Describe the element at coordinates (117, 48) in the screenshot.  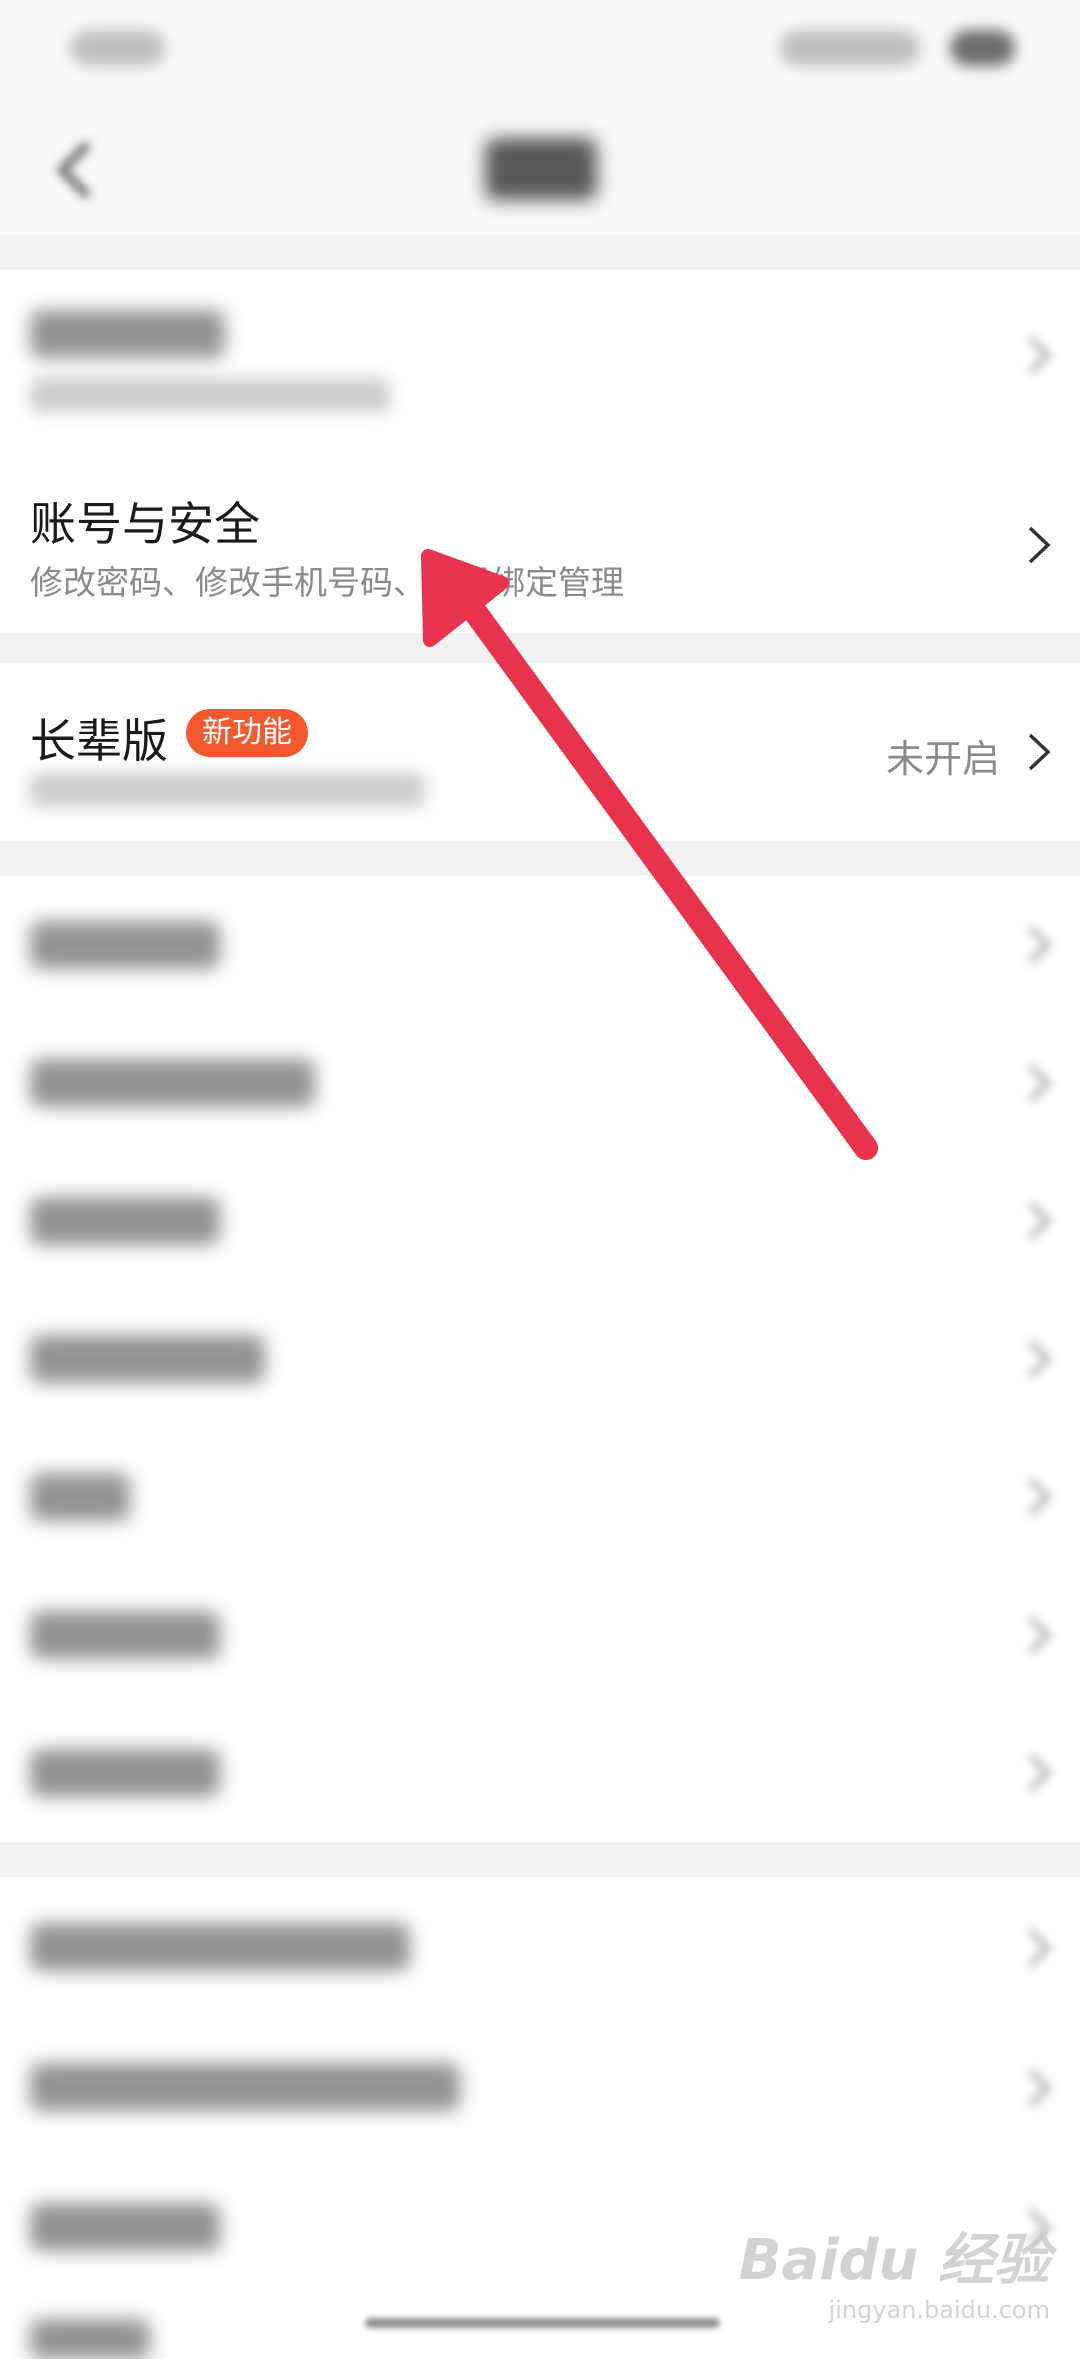
I see `status-time-blurred` at that location.